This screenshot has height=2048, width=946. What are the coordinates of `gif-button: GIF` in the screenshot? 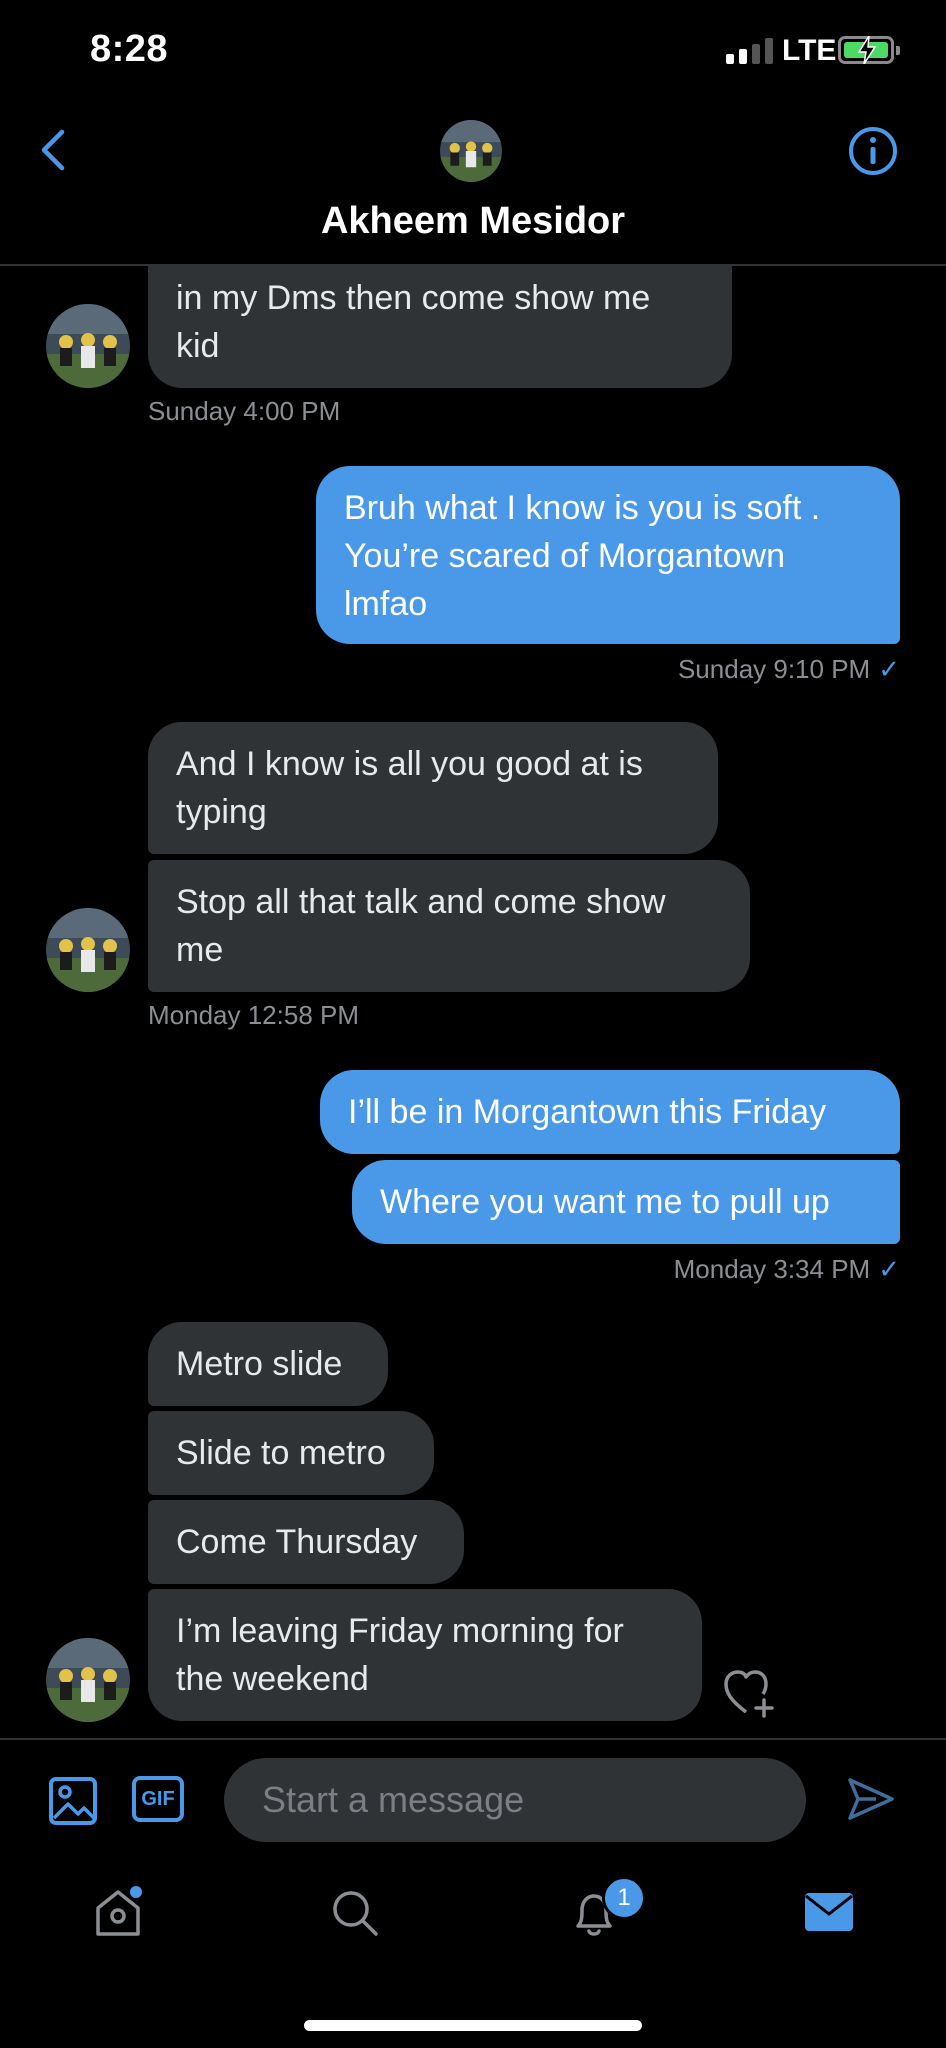 It's located at (158, 1799).